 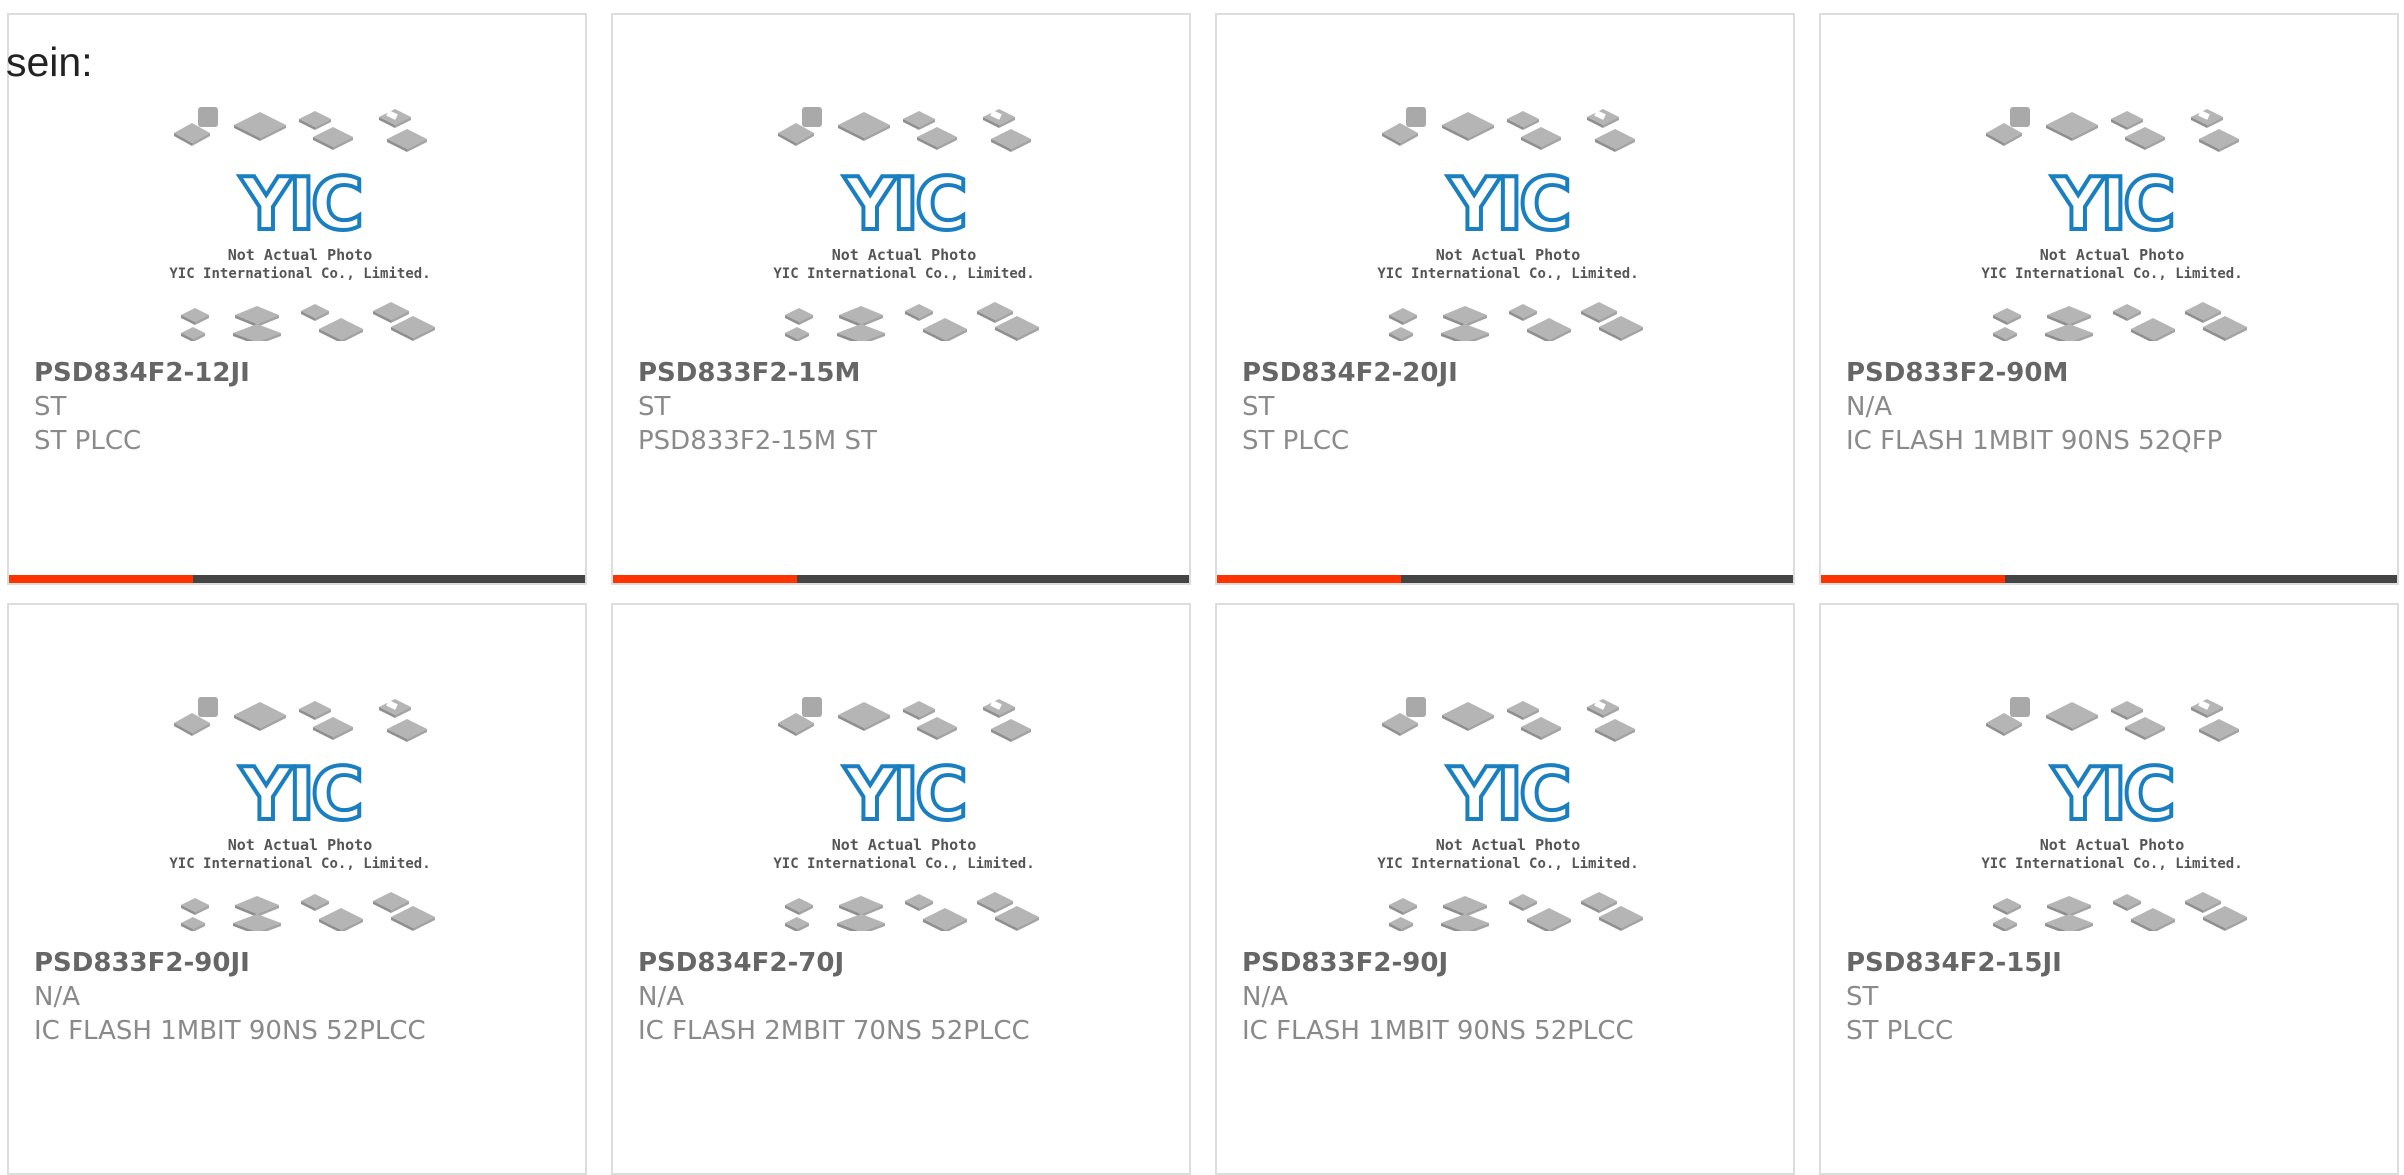 What do you see at coordinates (2116, 373) in the screenshot?
I see `part-number: PSD833F2-90M` at bounding box center [2116, 373].